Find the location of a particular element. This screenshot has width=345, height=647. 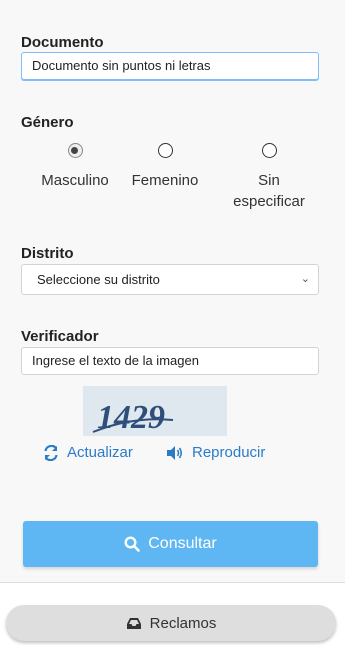

genero-label: Género is located at coordinates (47, 122).